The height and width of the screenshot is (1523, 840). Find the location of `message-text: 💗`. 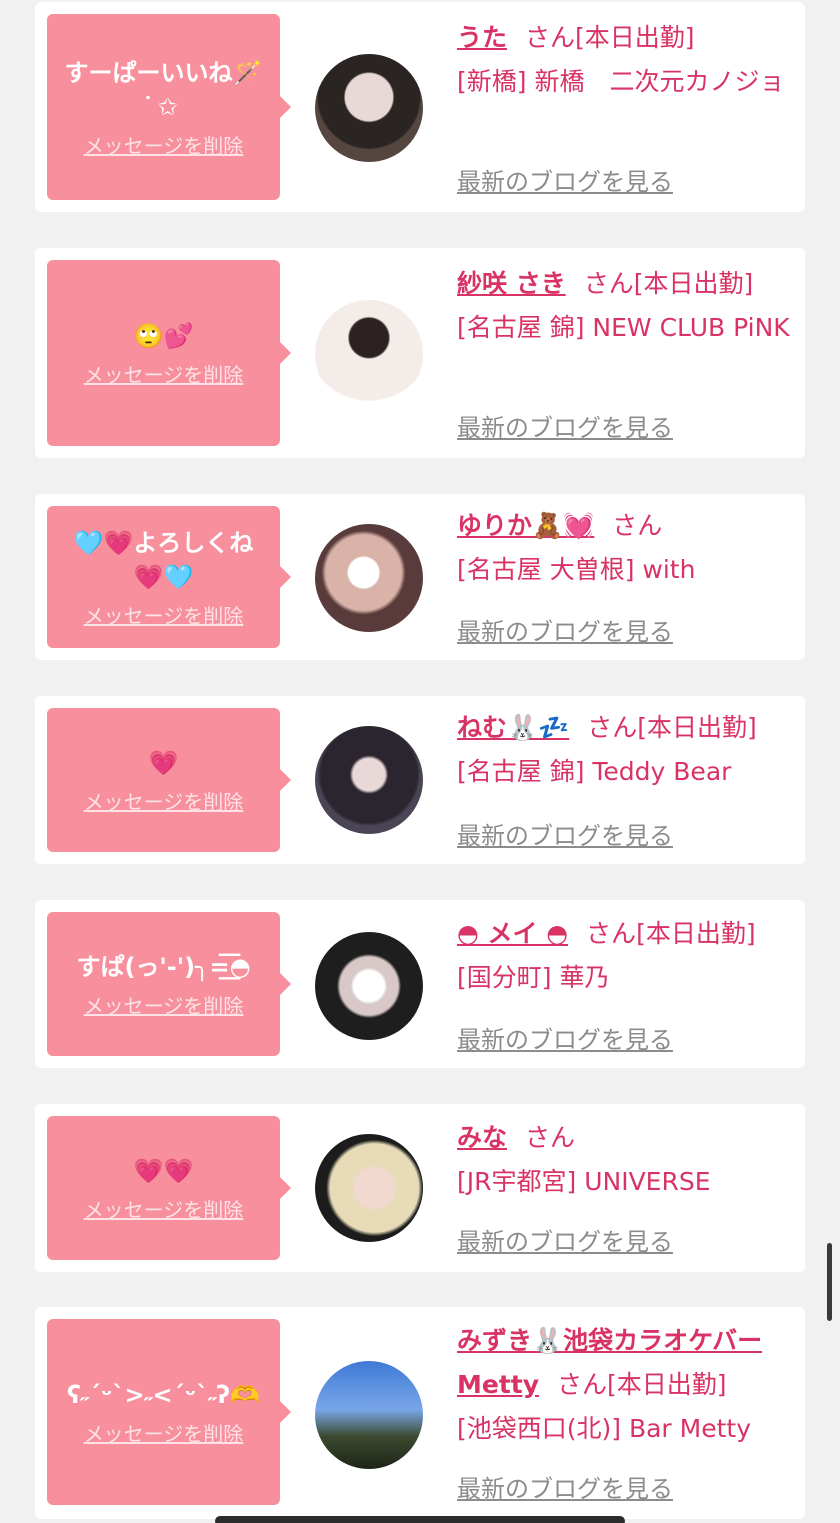

message-text: 💗 is located at coordinates (163, 762).